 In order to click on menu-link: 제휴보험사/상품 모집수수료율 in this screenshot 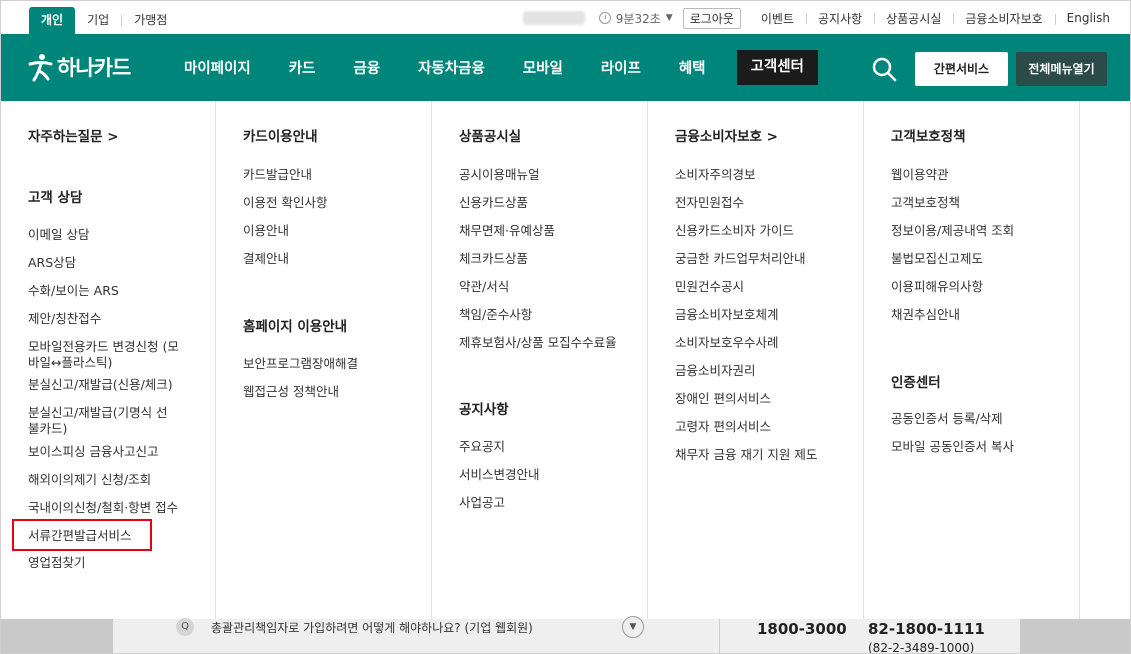, I will do `click(538, 343)`.